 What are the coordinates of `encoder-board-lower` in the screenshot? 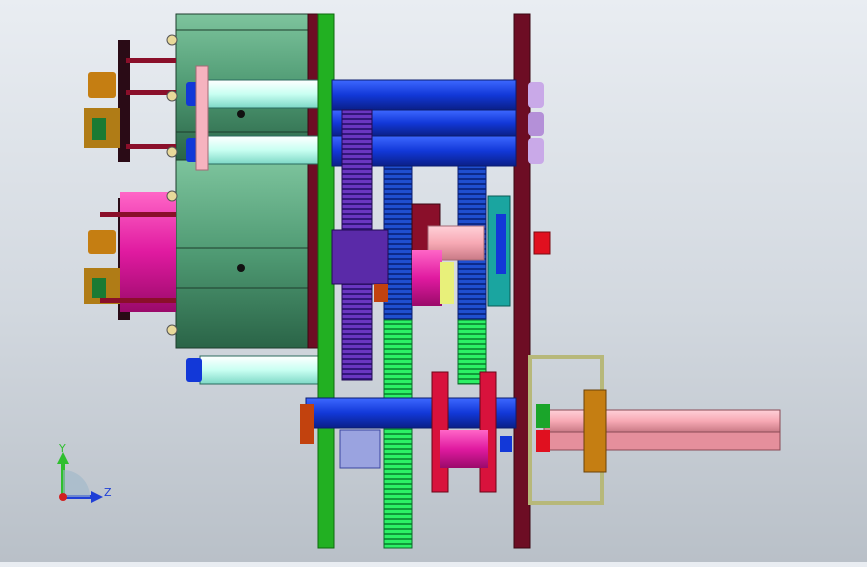 It's located at (131, 263).